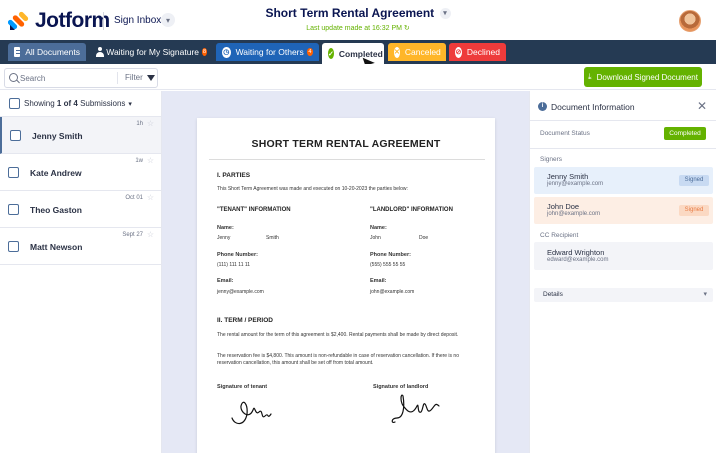  I want to click on download-label: Download Signed Document, so click(647, 77).